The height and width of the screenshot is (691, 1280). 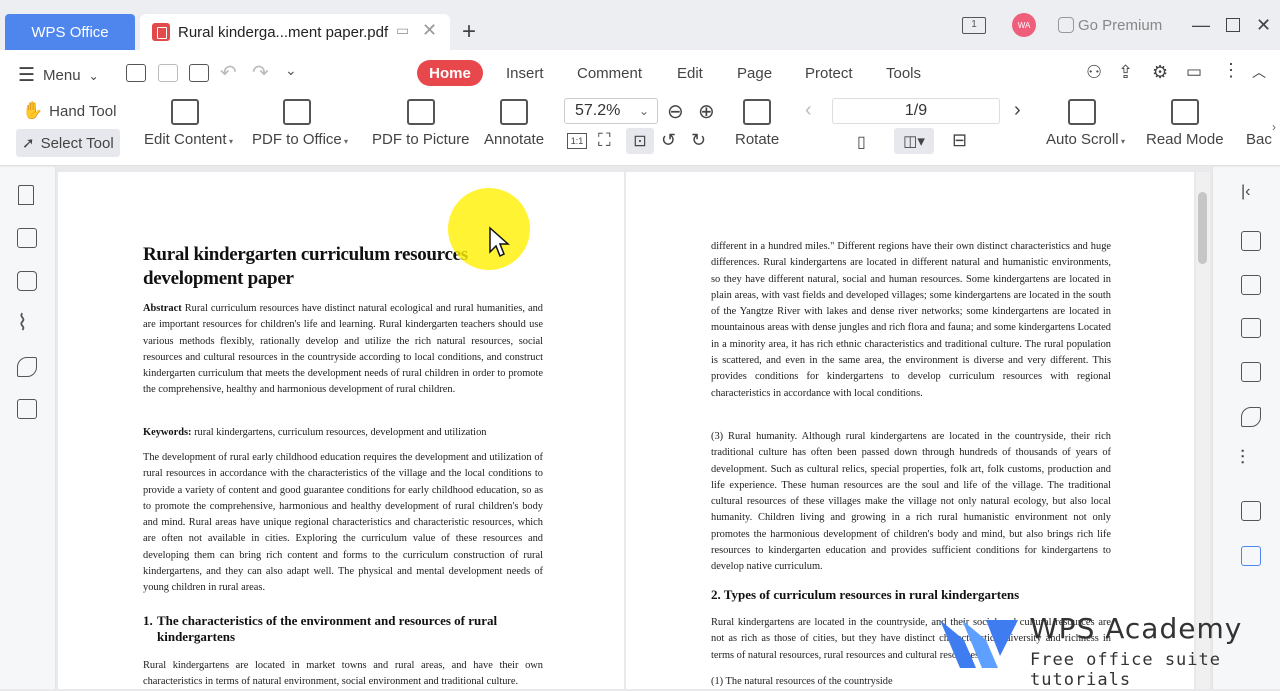 What do you see at coordinates (27, 75) in the screenshot?
I see `hamburger-icon: ☰` at bounding box center [27, 75].